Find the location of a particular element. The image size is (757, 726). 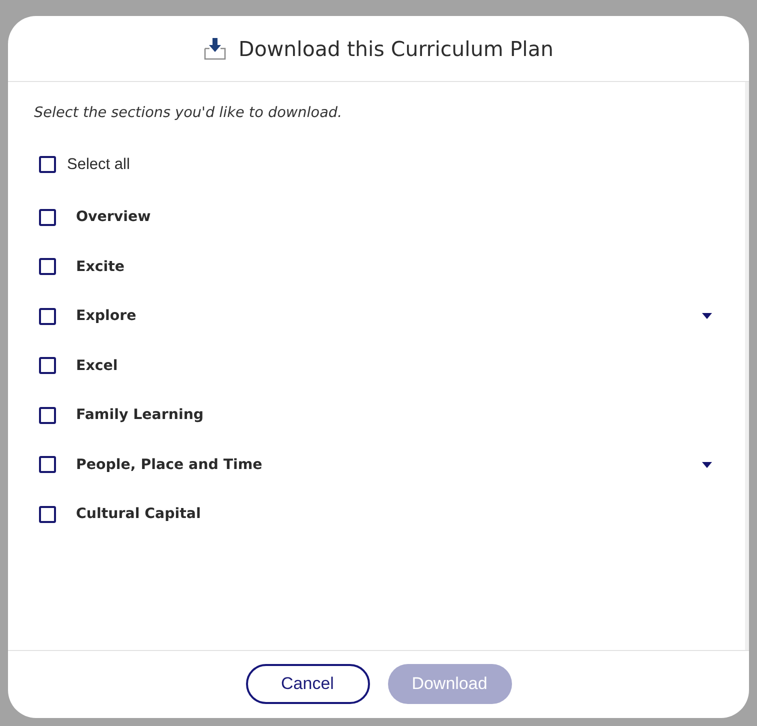

select-all-label: Select all is located at coordinates (98, 164).